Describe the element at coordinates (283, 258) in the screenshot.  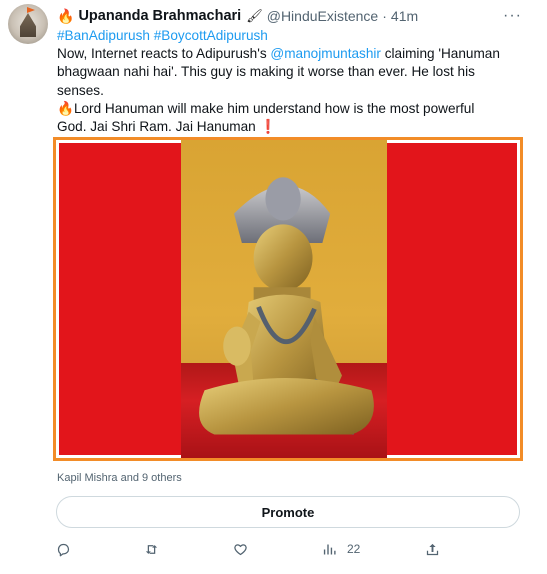
I see `head-shape` at that location.